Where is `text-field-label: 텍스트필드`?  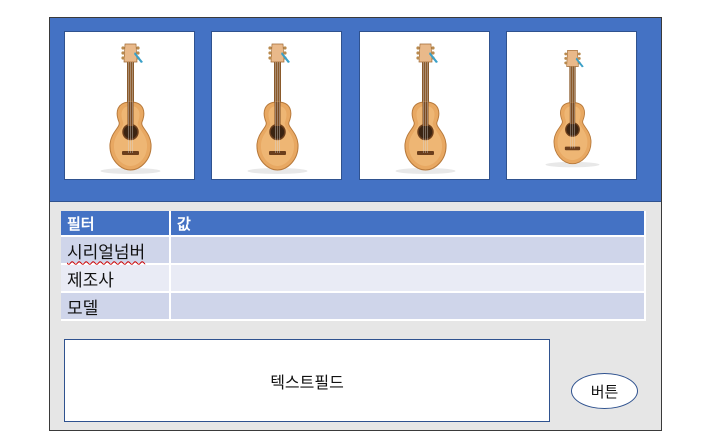 text-field-label: 텍스트필드 is located at coordinates (307, 382).